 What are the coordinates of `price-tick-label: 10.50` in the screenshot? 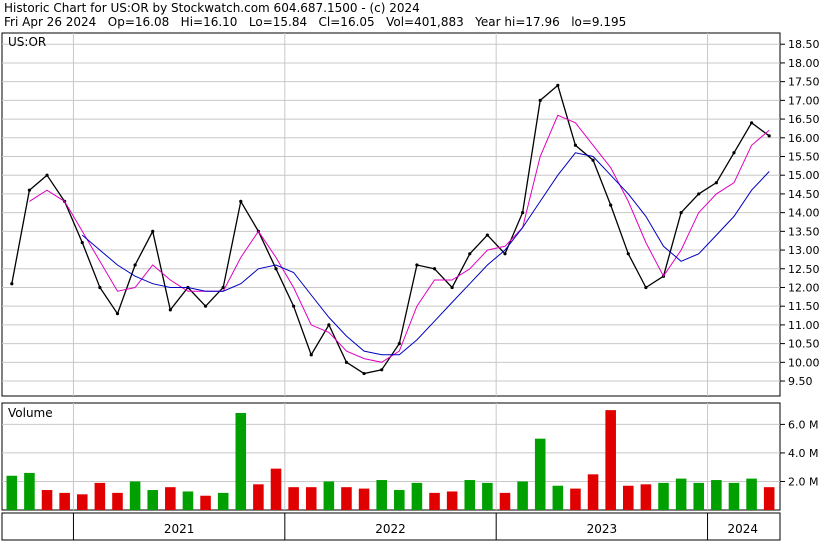 It's located at (804, 344).